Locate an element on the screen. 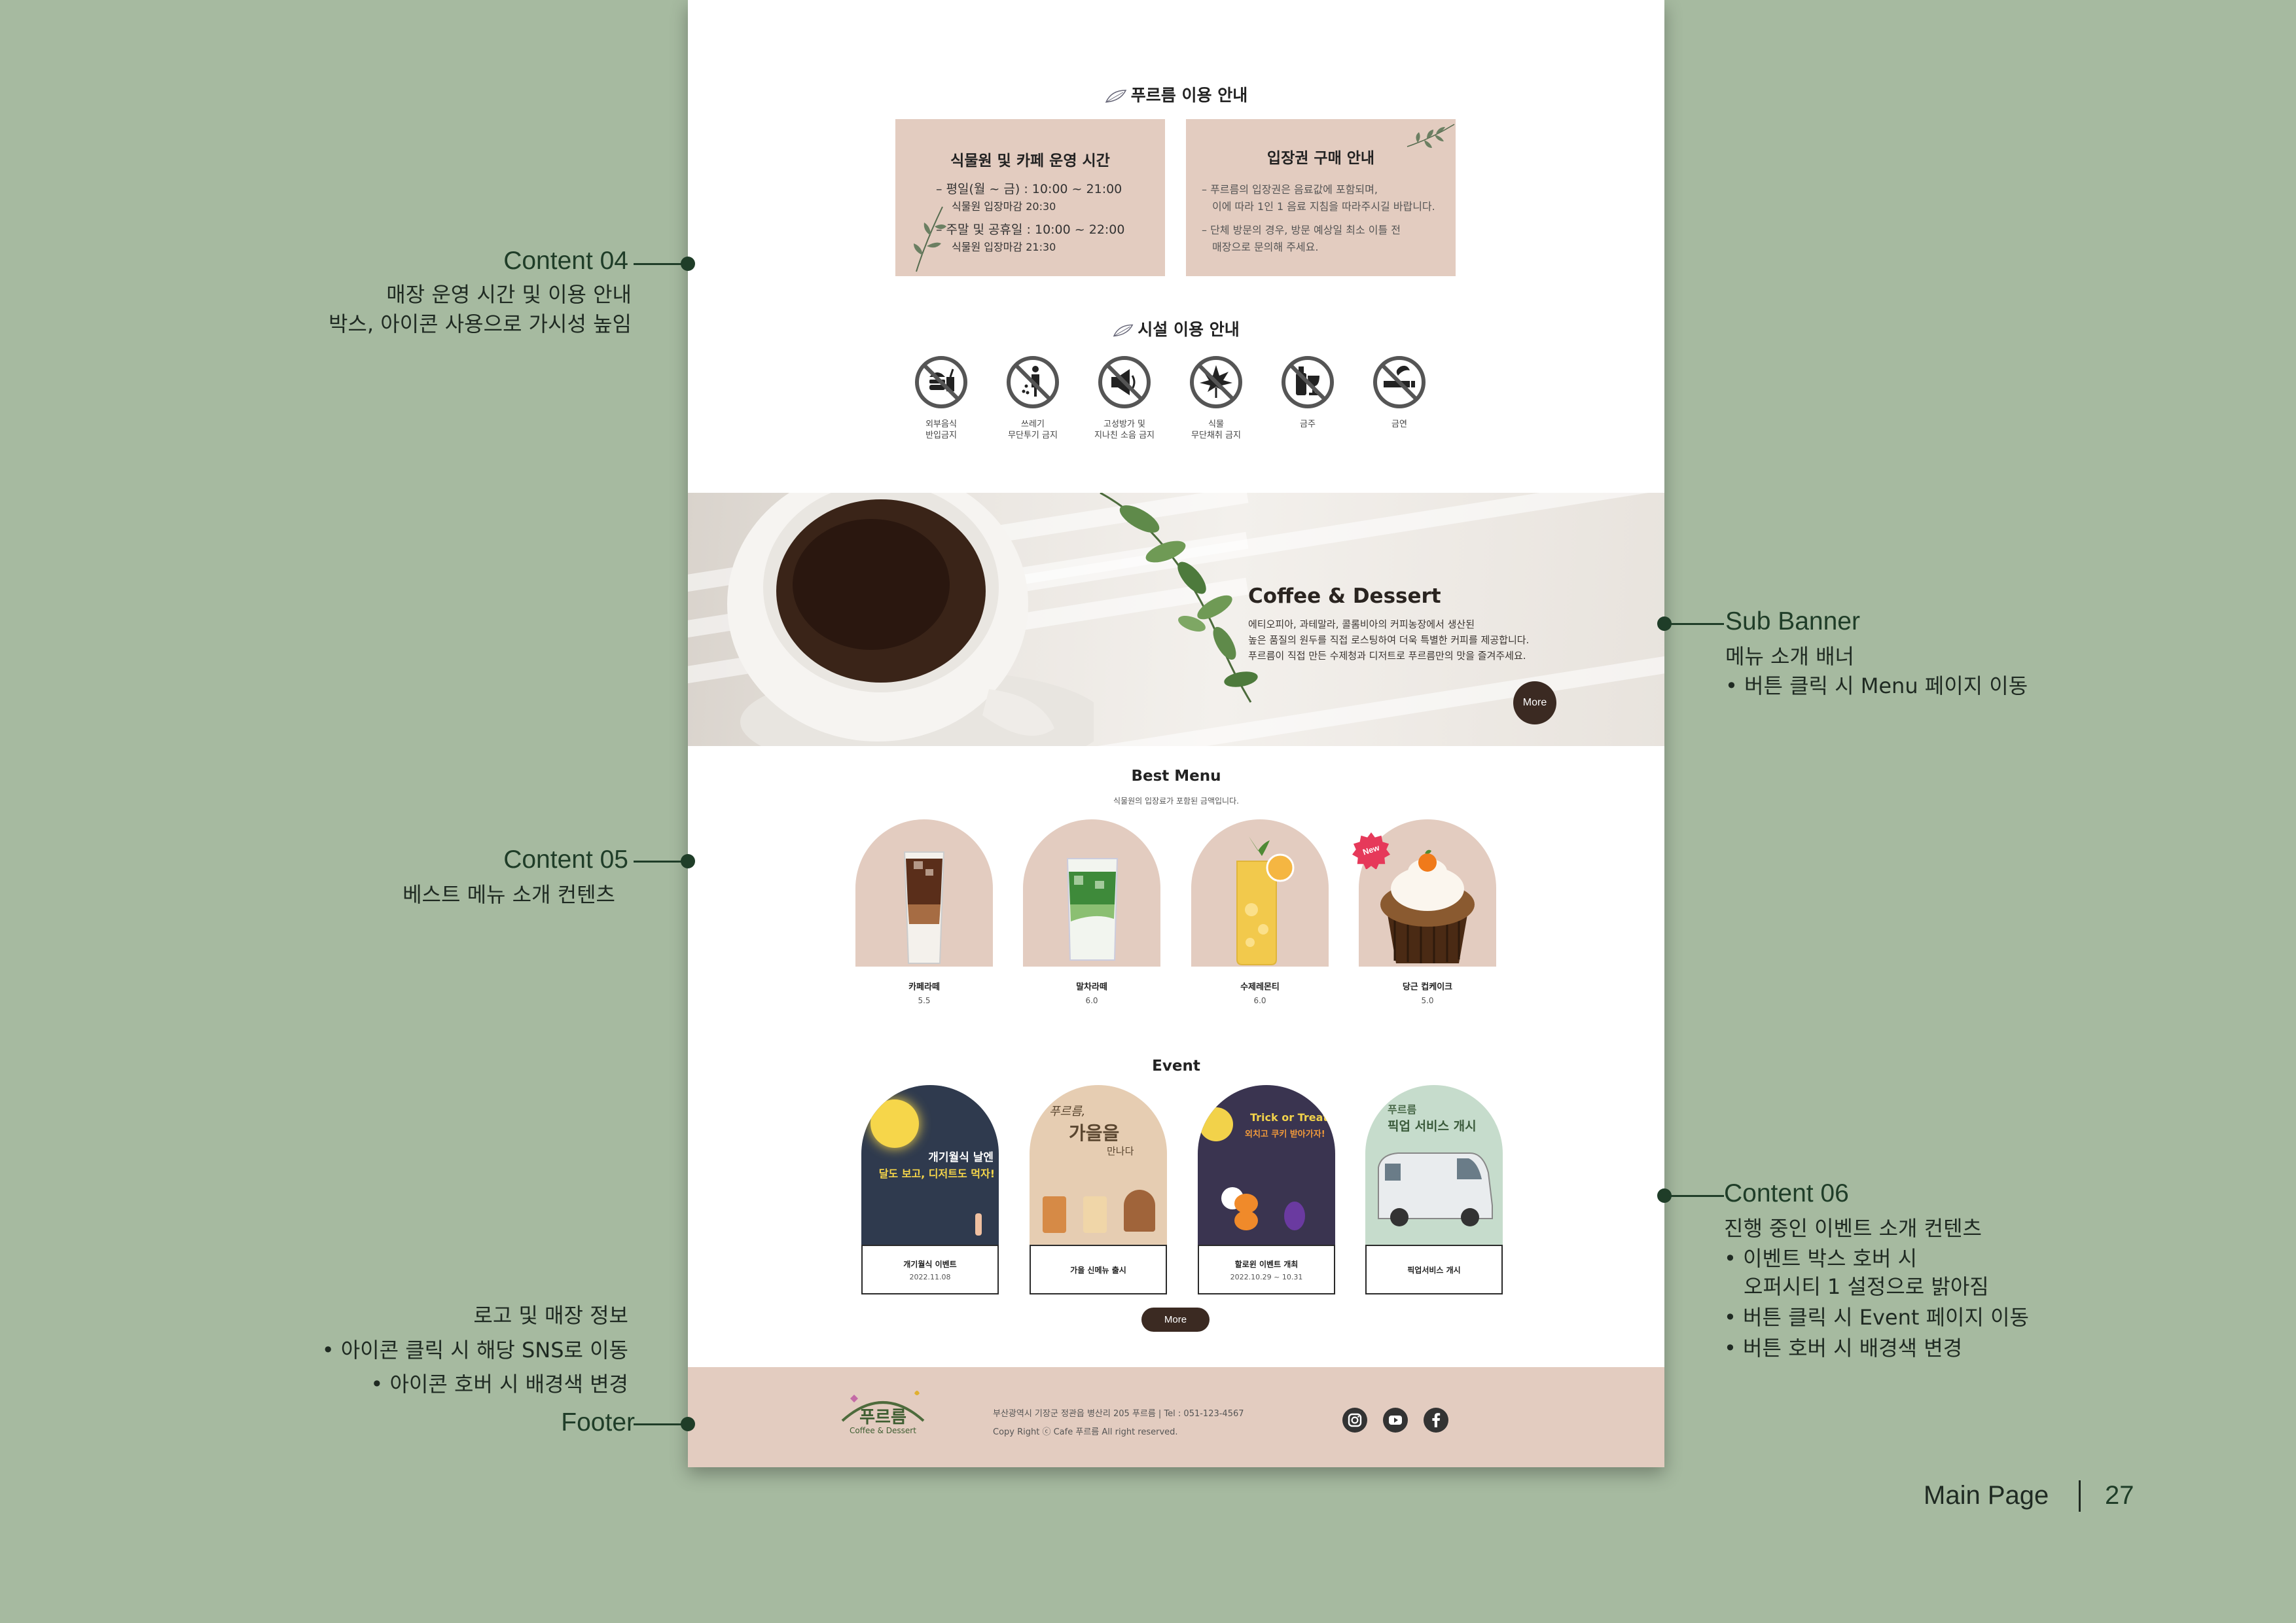 The height and width of the screenshot is (1623, 2296). event-caption-date: 2022.11.08 is located at coordinates (930, 1276).